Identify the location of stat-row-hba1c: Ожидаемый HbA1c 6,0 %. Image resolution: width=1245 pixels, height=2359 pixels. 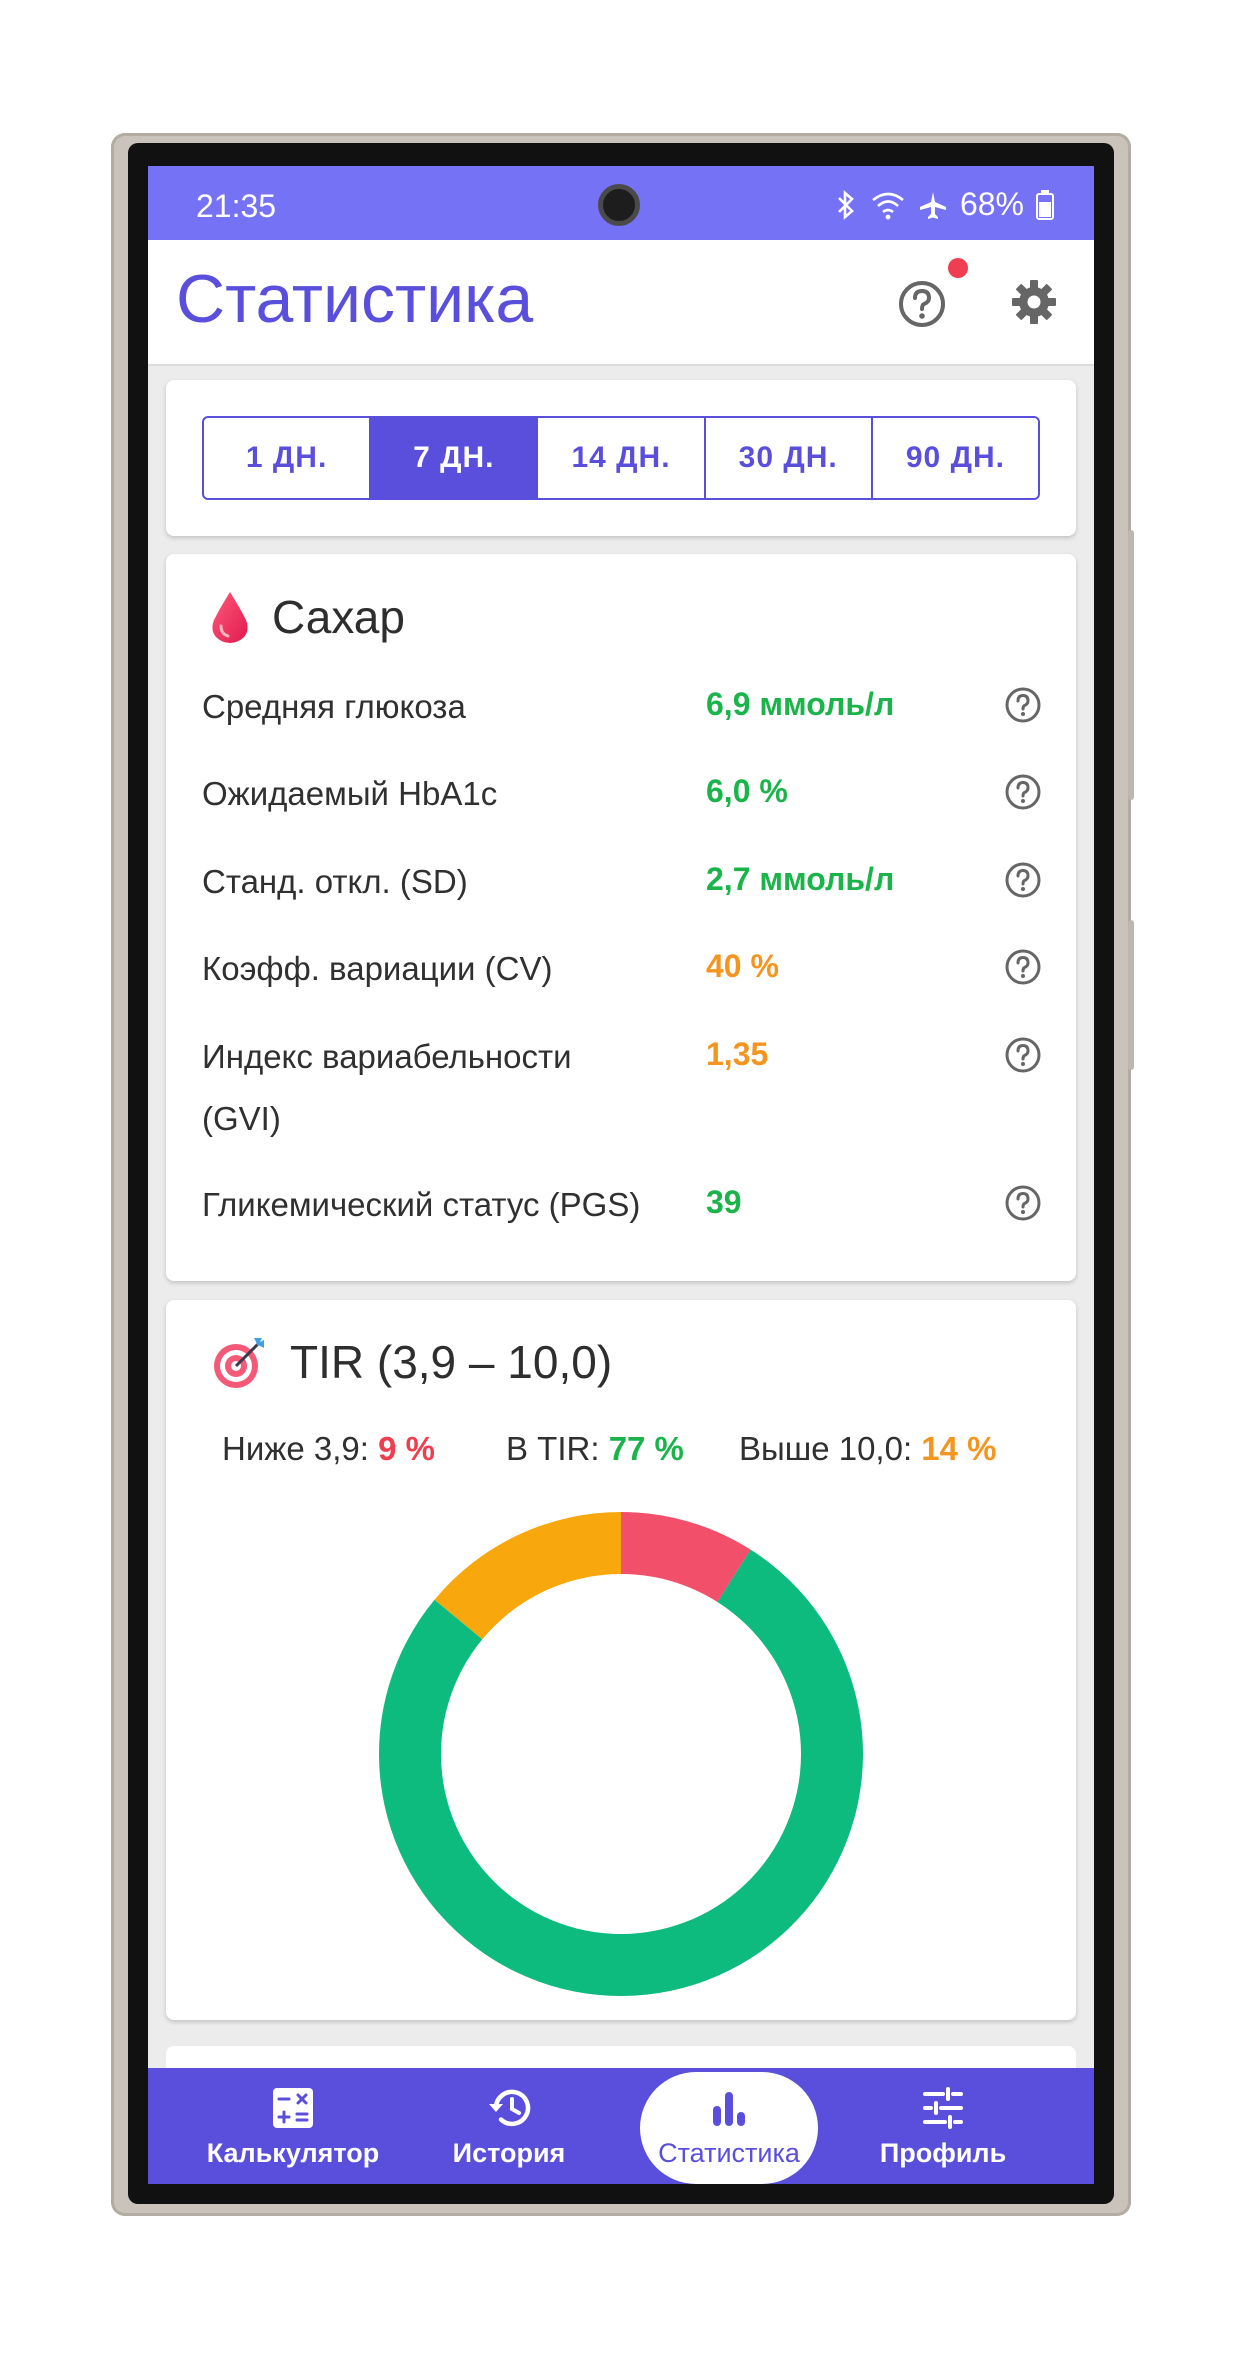
(622, 807).